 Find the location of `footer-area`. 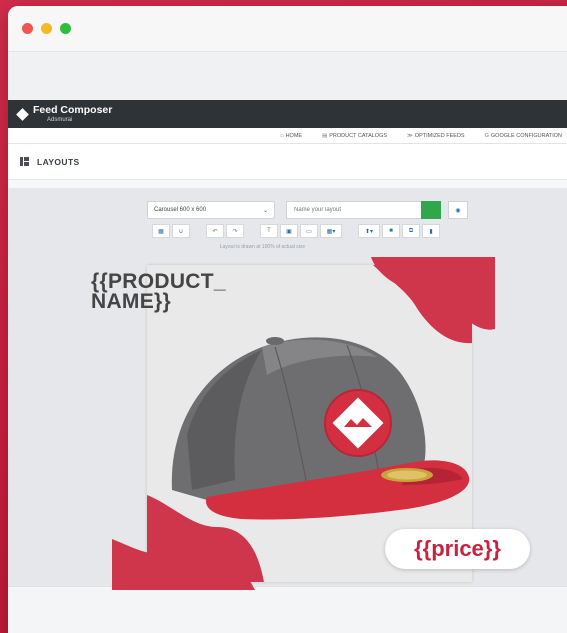

footer-area is located at coordinates (287, 609).